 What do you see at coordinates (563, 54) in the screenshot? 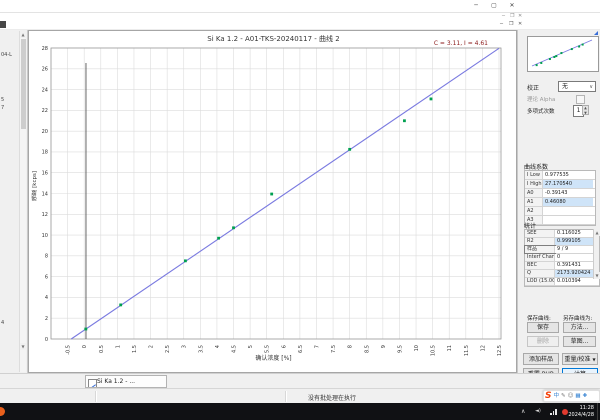
I see `curve-thumbnail` at bounding box center [563, 54].